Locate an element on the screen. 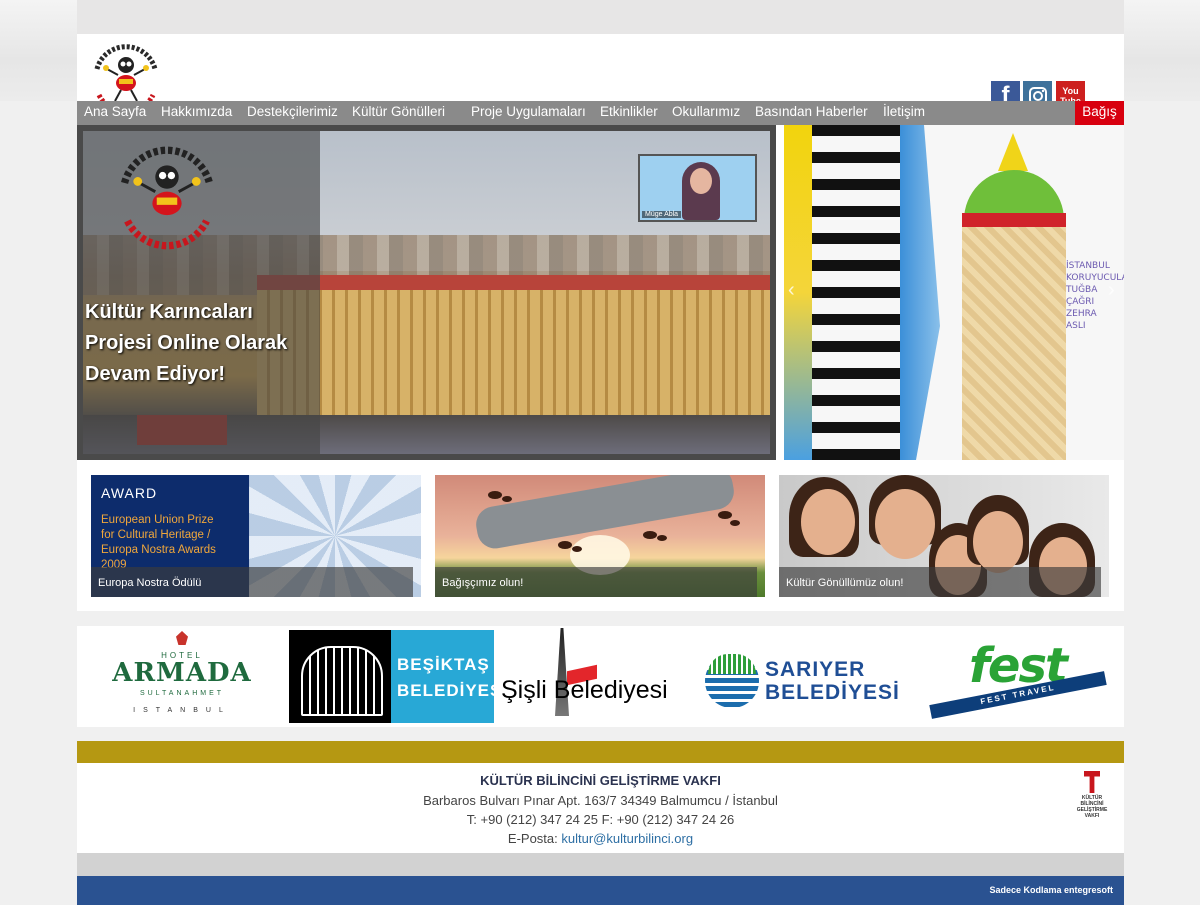  sariyer-emblem-icon is located at coordinates (732, 681).